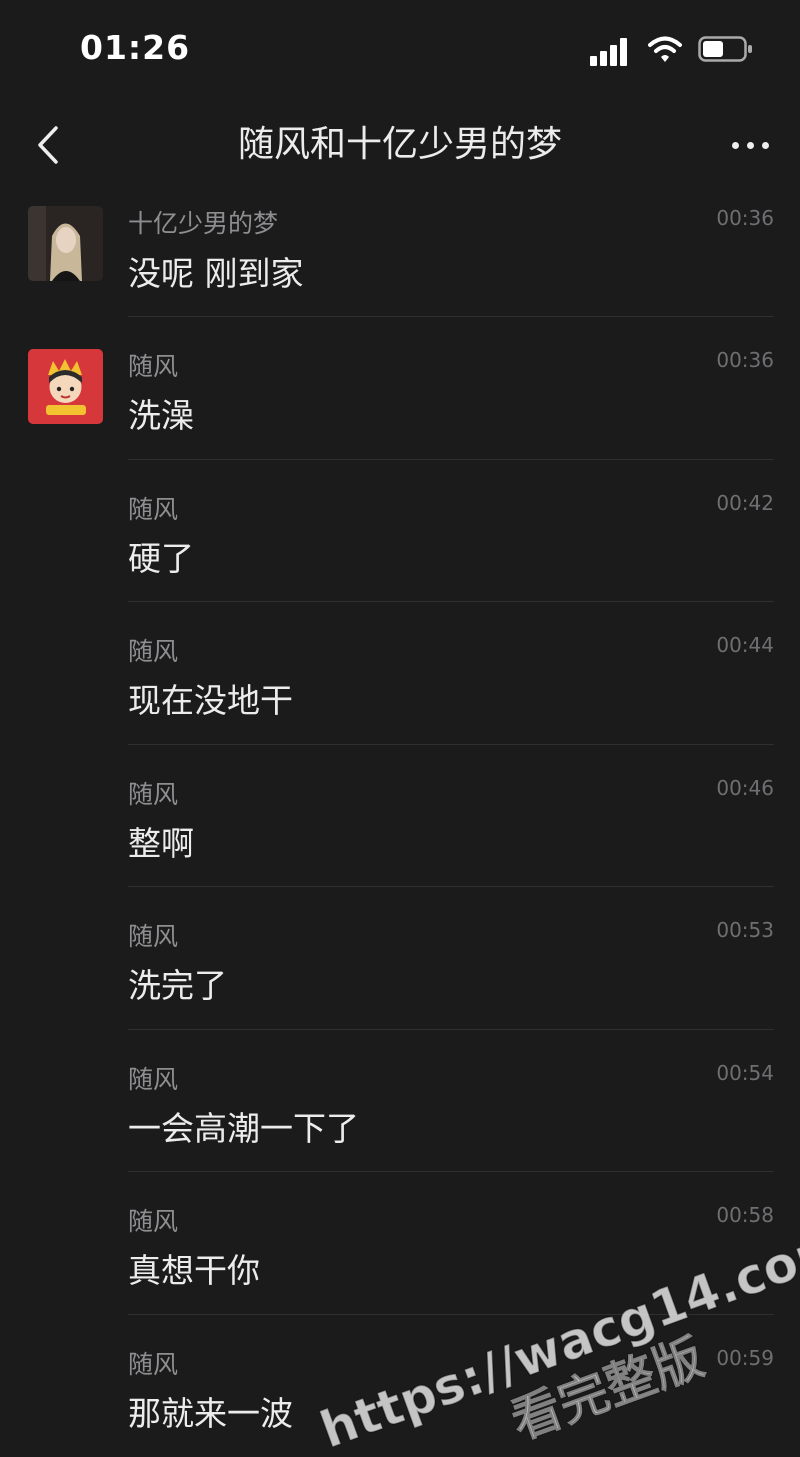 This screenshot has width=800, height=1457. I want to click on chat-title: 随风和十亿少男的梦, so click(400, 141).